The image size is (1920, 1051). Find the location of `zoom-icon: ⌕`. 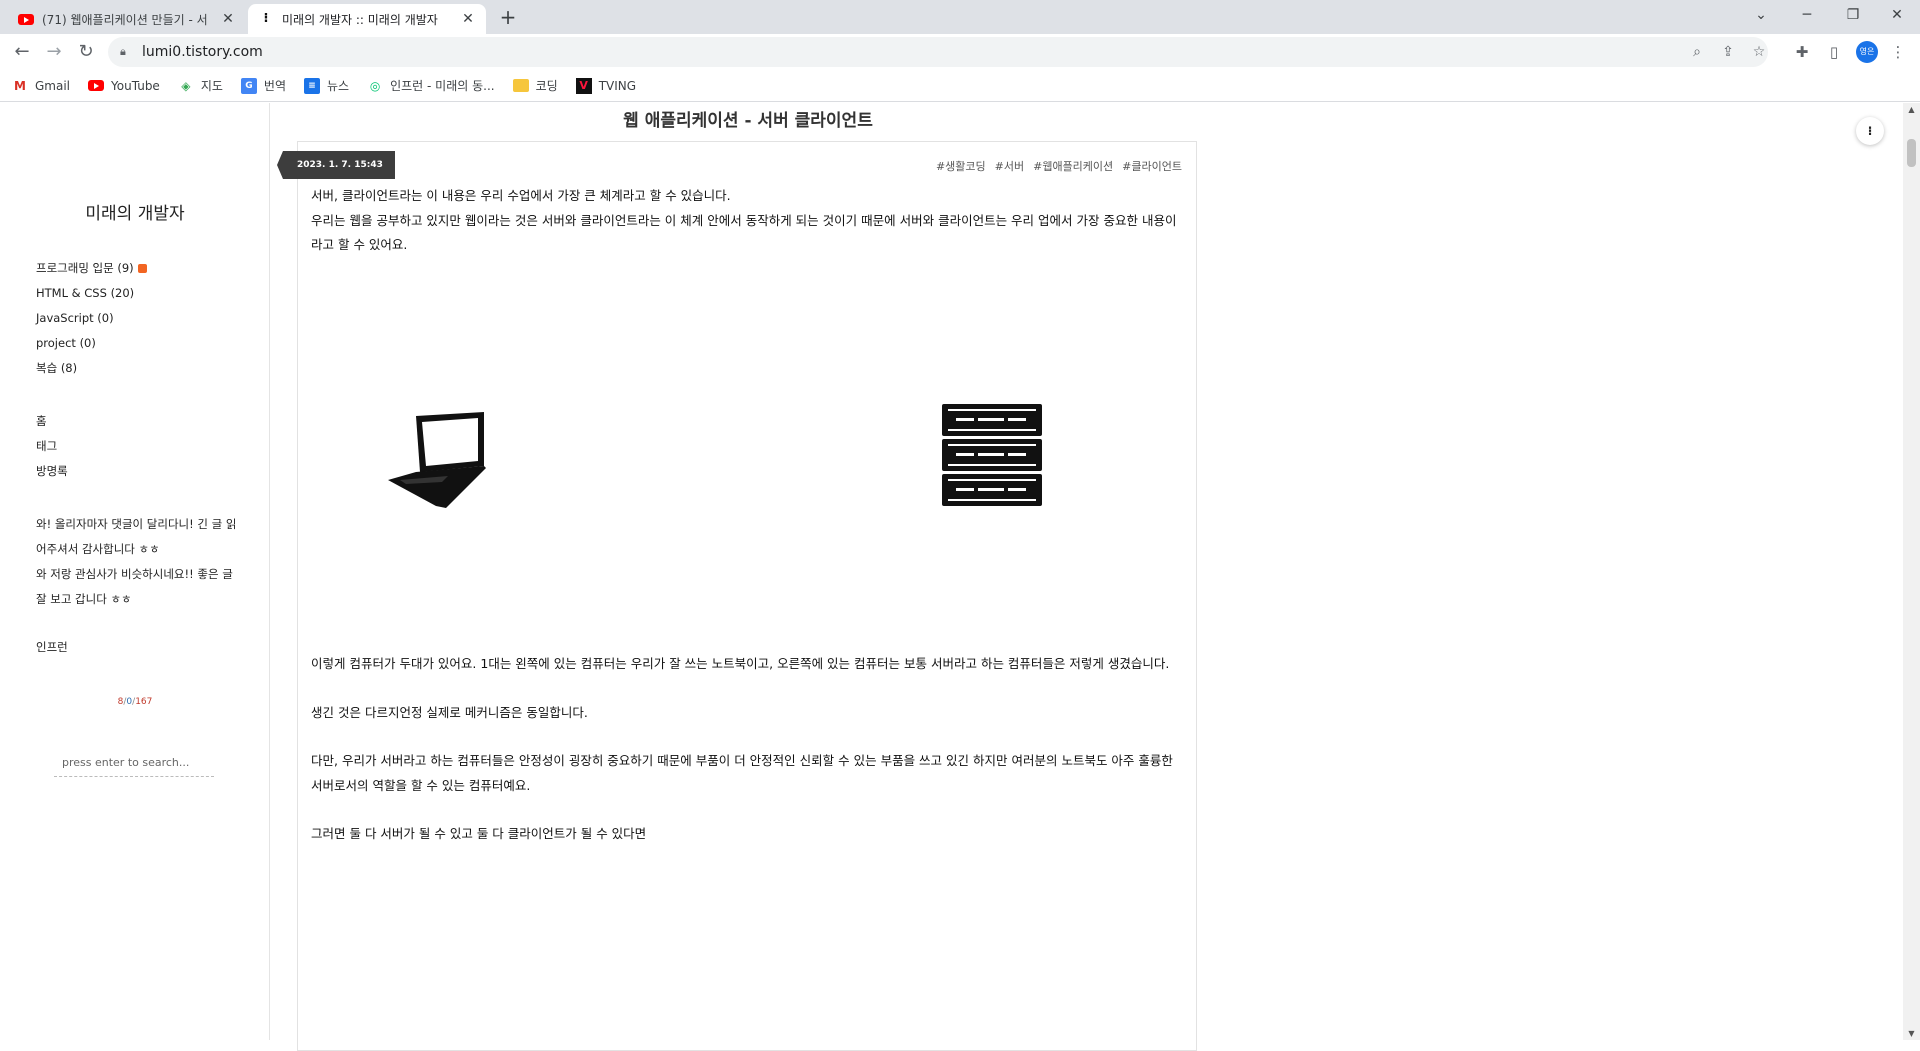

zoom-icon: ⌕ is located at coordinates (1697, 52).